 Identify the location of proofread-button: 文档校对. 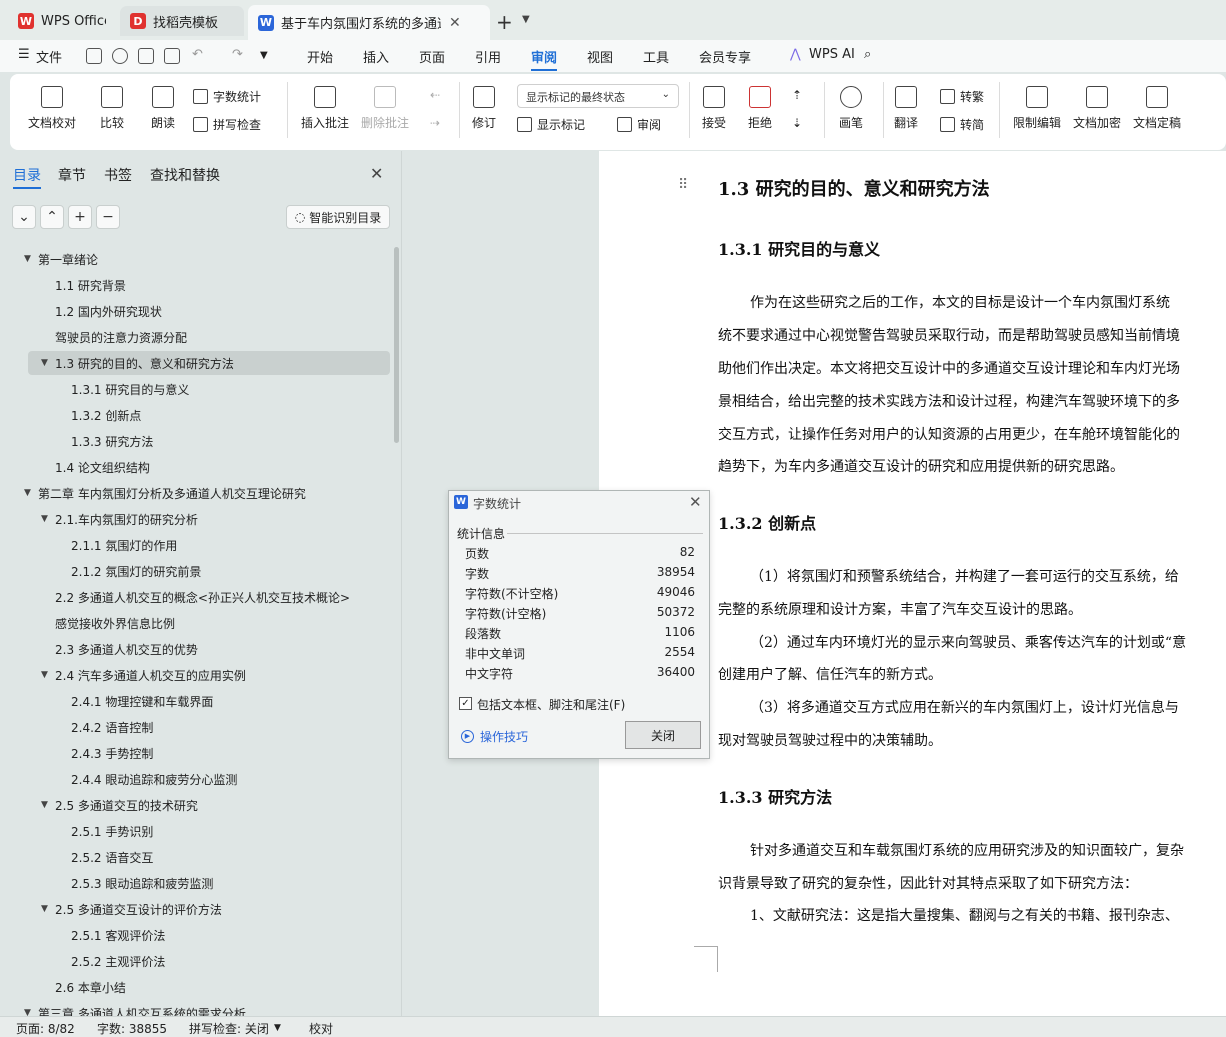
(52, 108).